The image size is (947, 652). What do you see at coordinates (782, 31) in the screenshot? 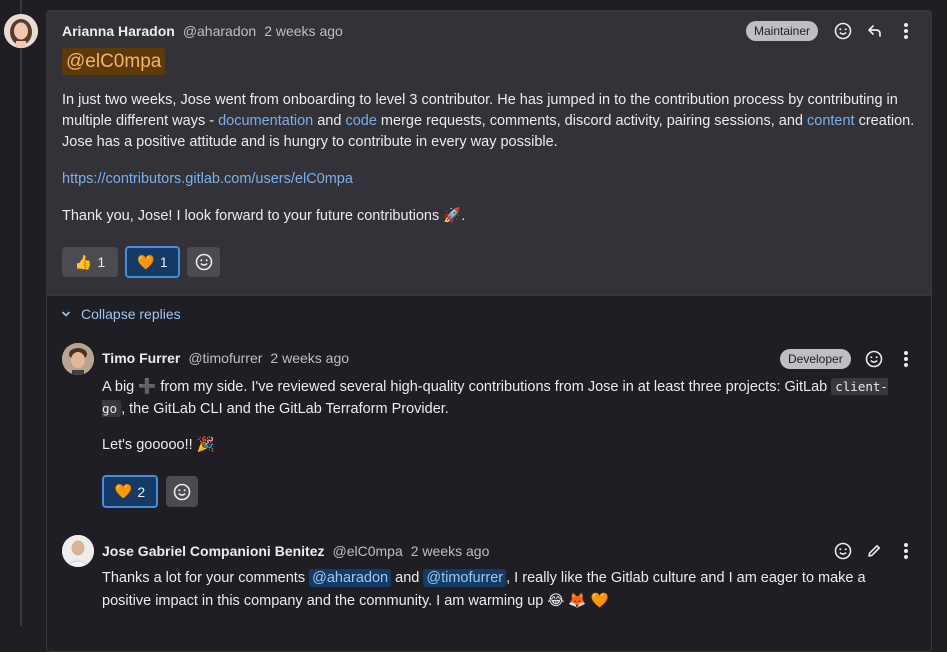
I see `role-badge: Maintainer` at bounding box center [782, 31].